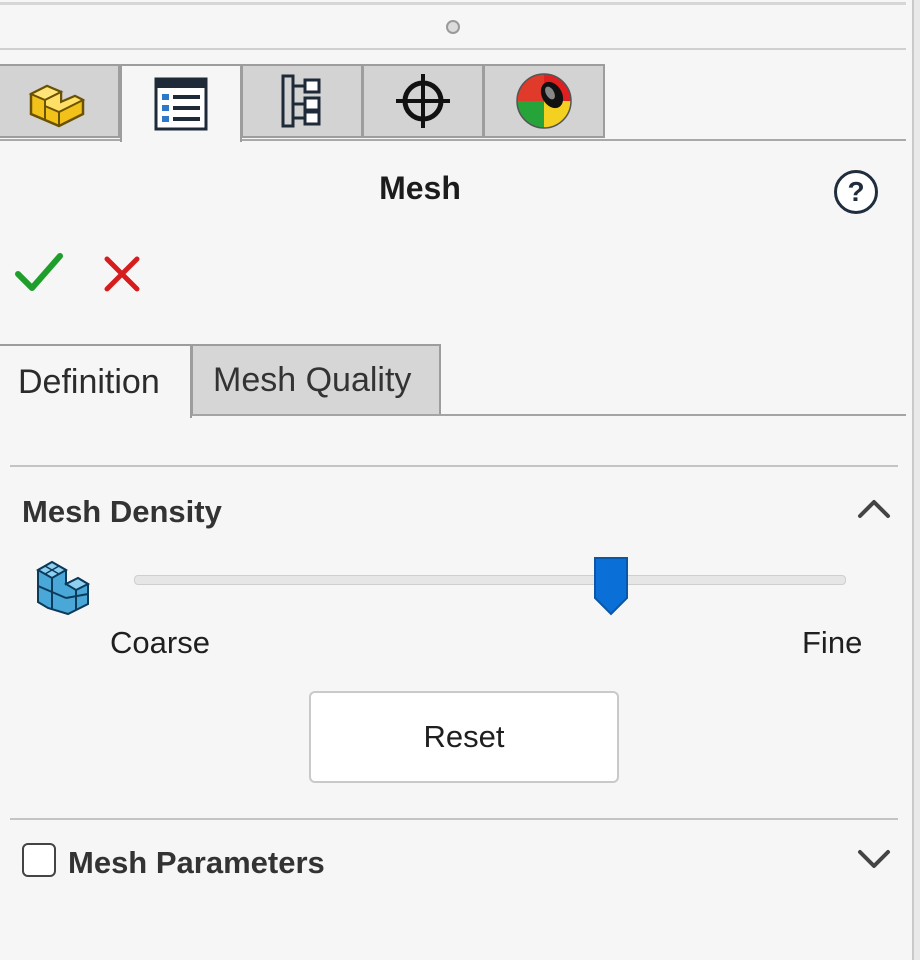 The width and height of the screenshot is (920, 960). Describe the element at coordinates (464, 737) in the screenshot. I see `reset-button: Reset` at that location.